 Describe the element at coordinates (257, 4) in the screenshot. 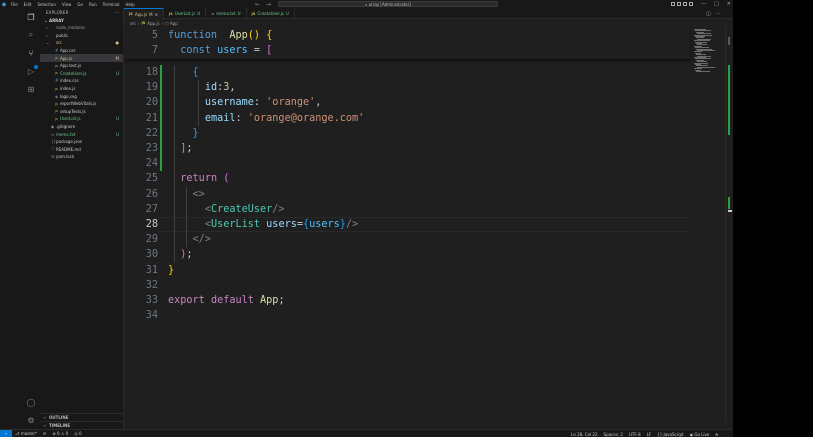

I see `back-arrow-icon: ←` at that location.